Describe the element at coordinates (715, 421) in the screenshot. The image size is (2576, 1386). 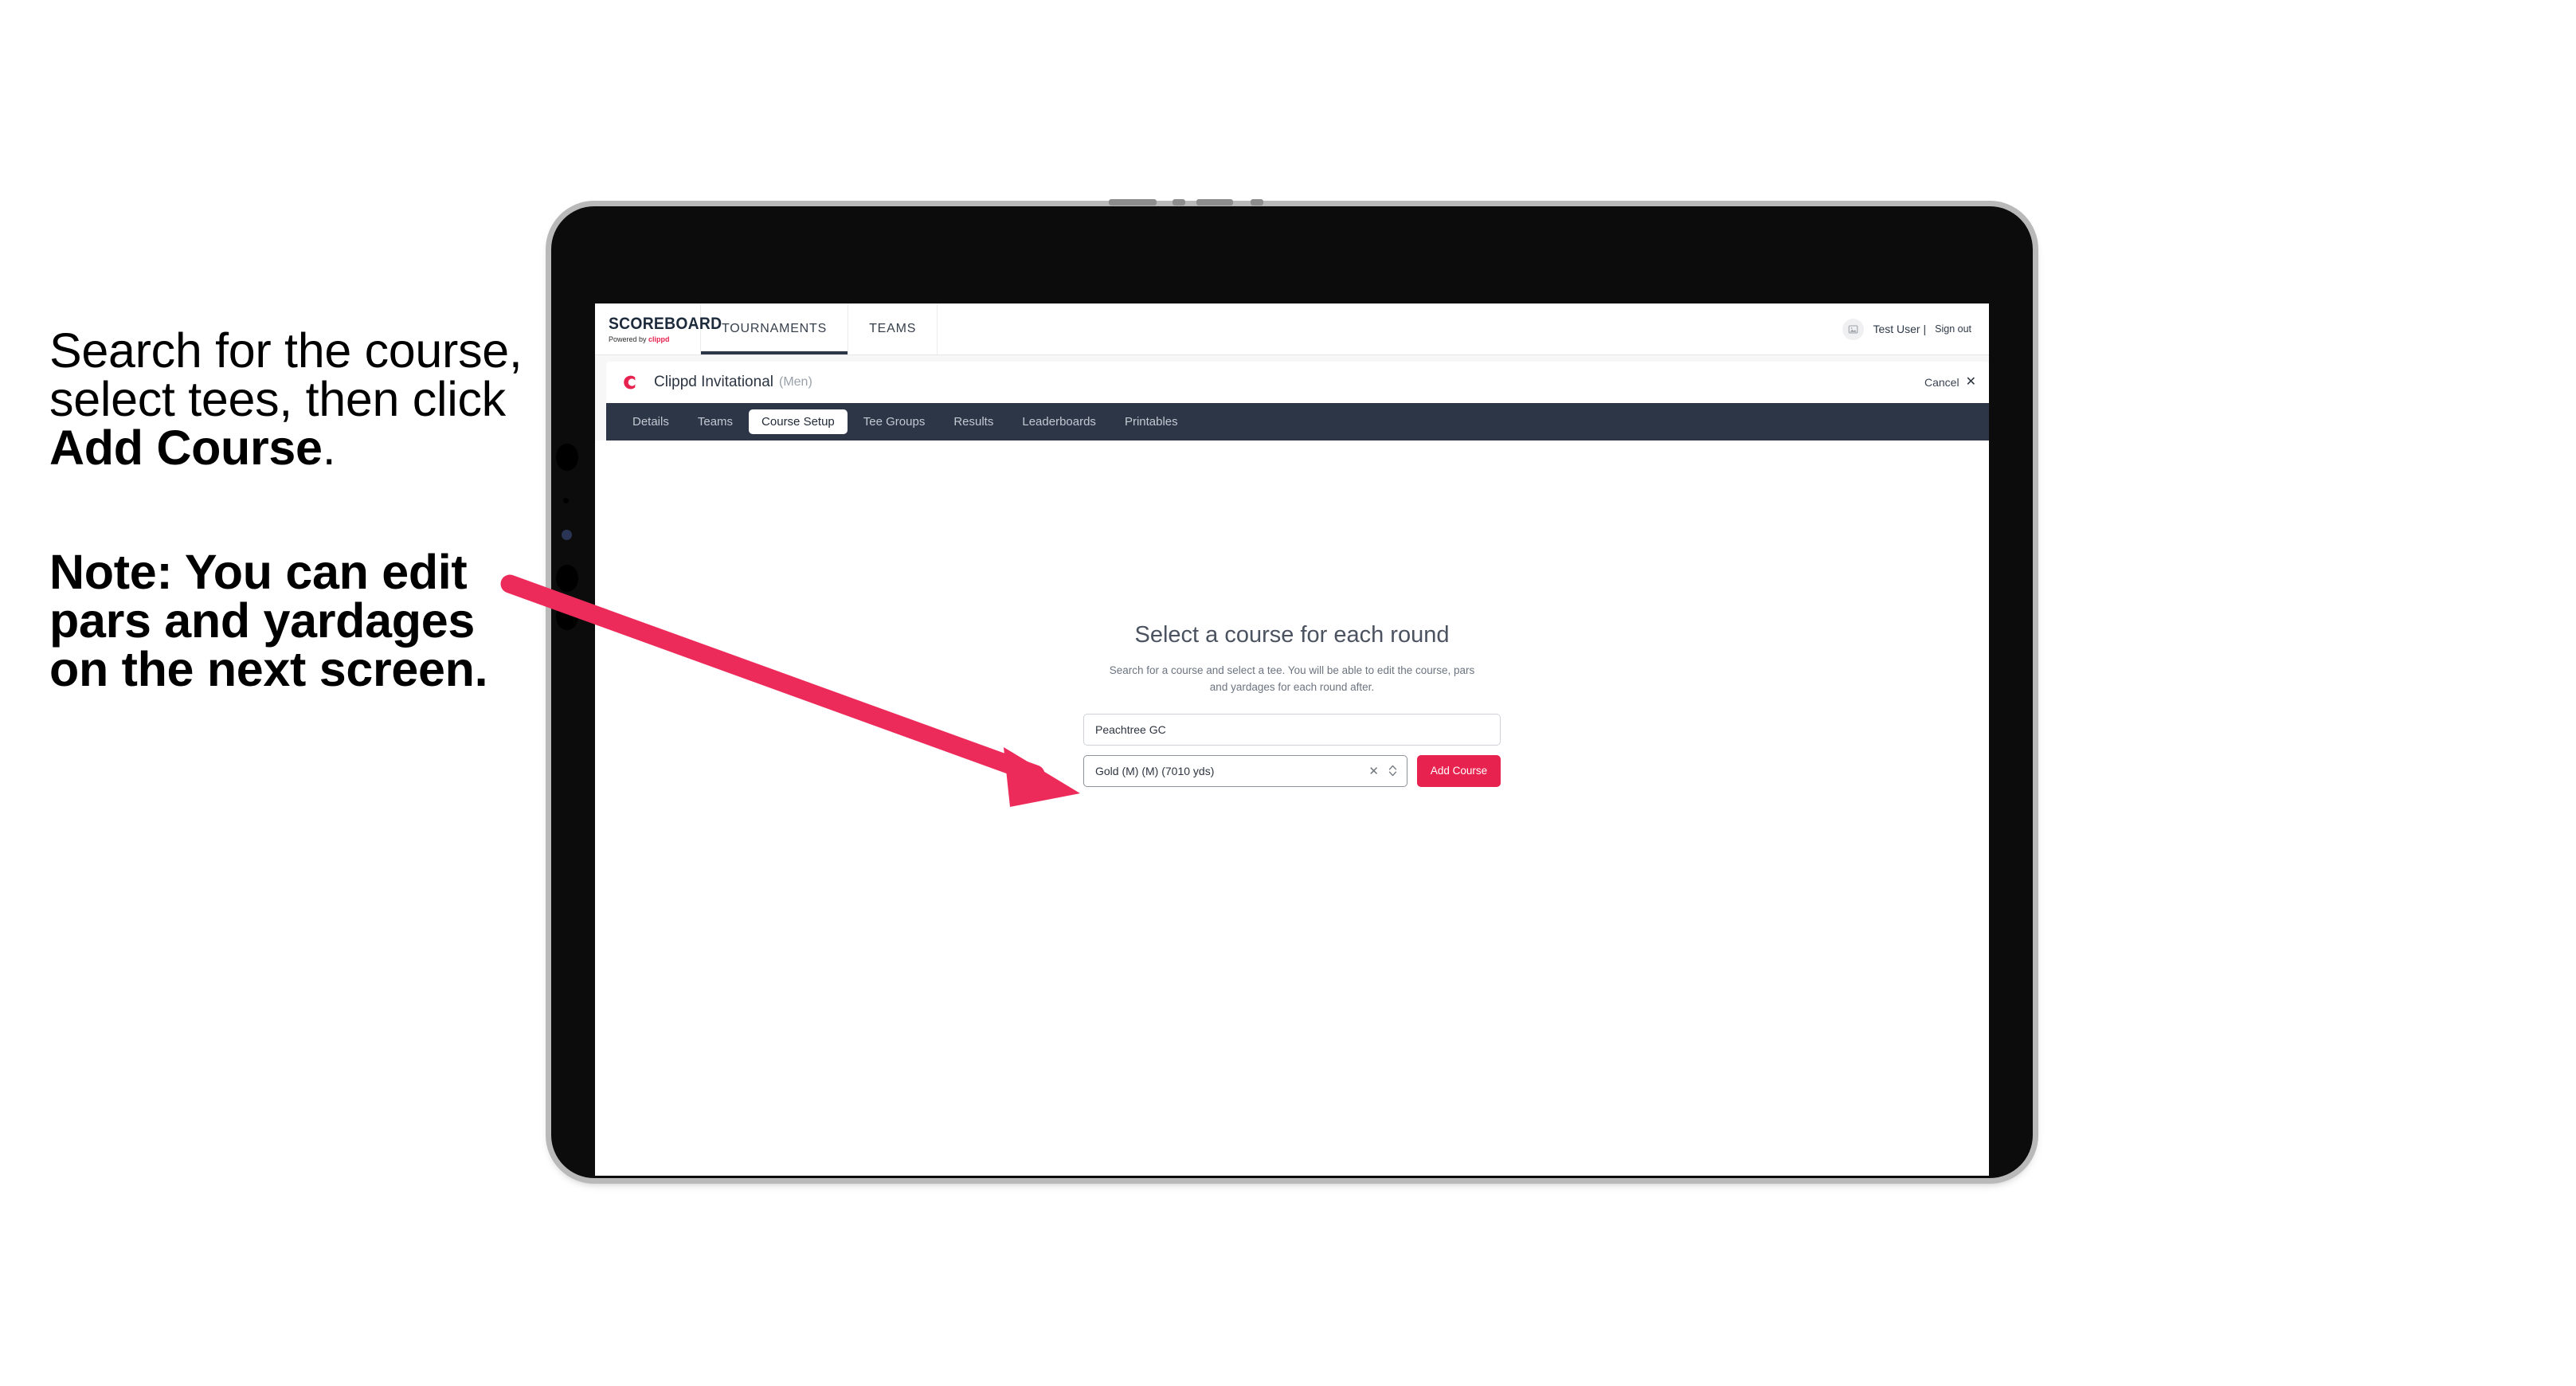
I see `subnav-item-teams: Teams` at that location.